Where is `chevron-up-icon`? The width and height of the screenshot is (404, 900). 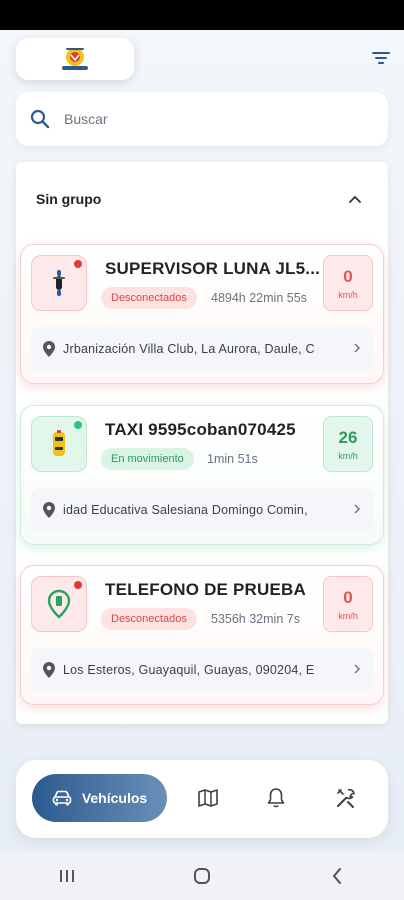
chevron-up-icon is located at coordinates (355, 199).